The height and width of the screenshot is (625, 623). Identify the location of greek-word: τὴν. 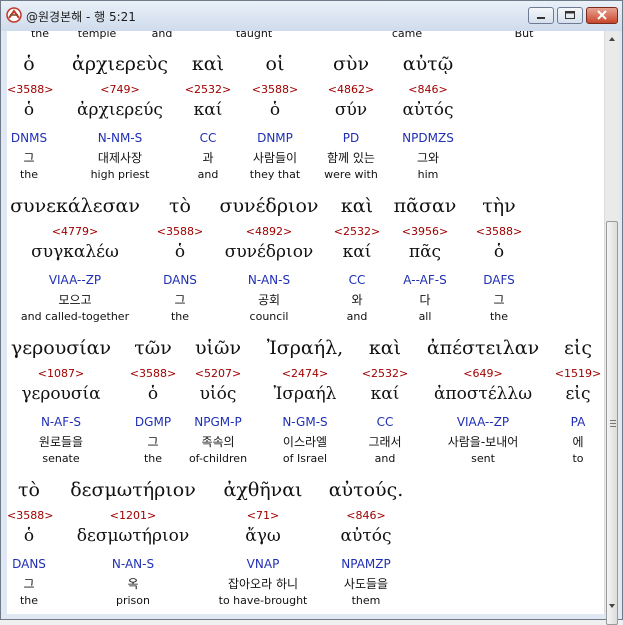
(499, 206).